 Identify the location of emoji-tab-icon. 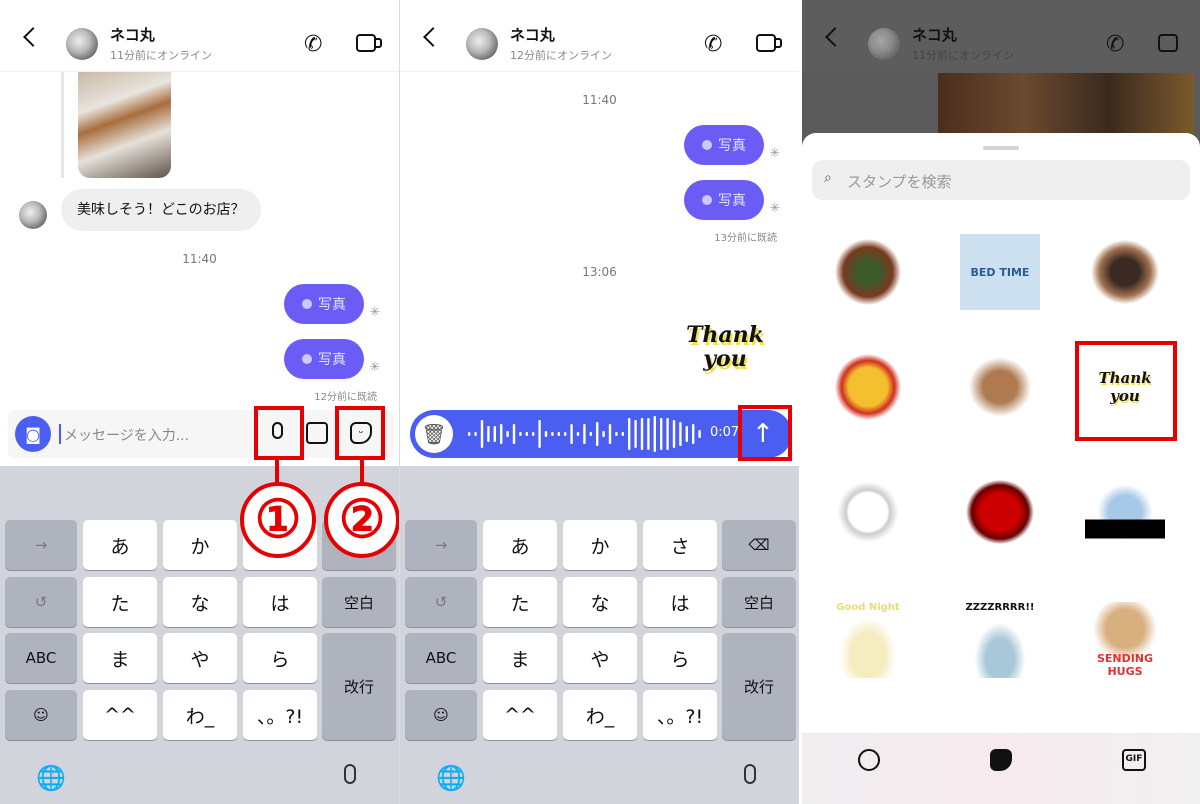
(869, 760).